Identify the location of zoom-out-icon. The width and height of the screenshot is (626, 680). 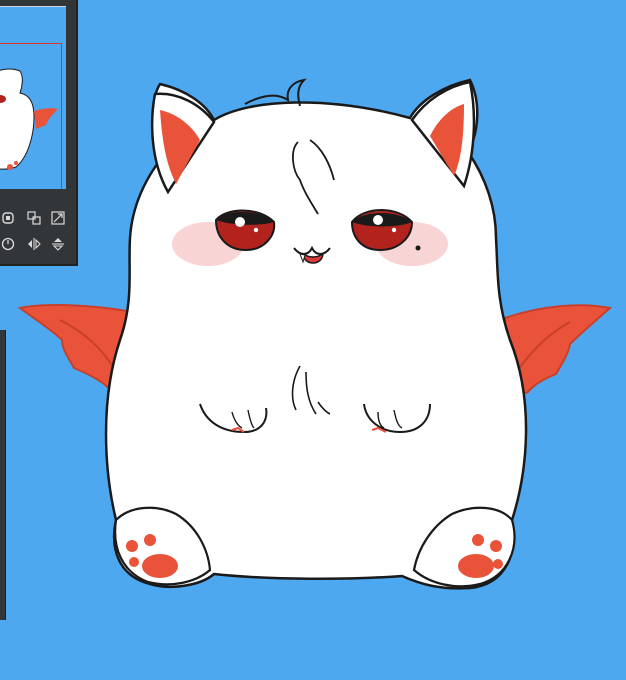
(58, 218).